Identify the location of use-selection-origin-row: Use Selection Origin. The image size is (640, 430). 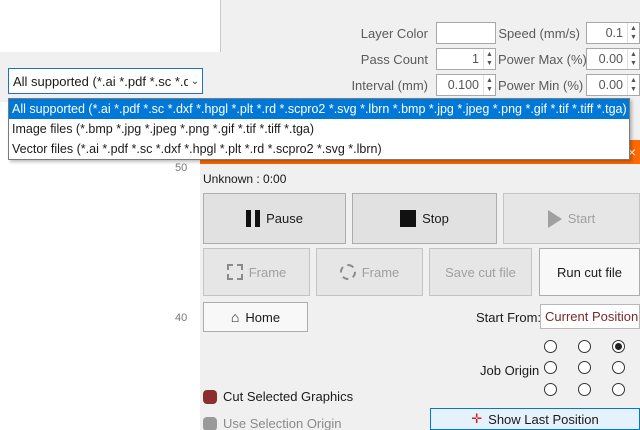
(272, 423).